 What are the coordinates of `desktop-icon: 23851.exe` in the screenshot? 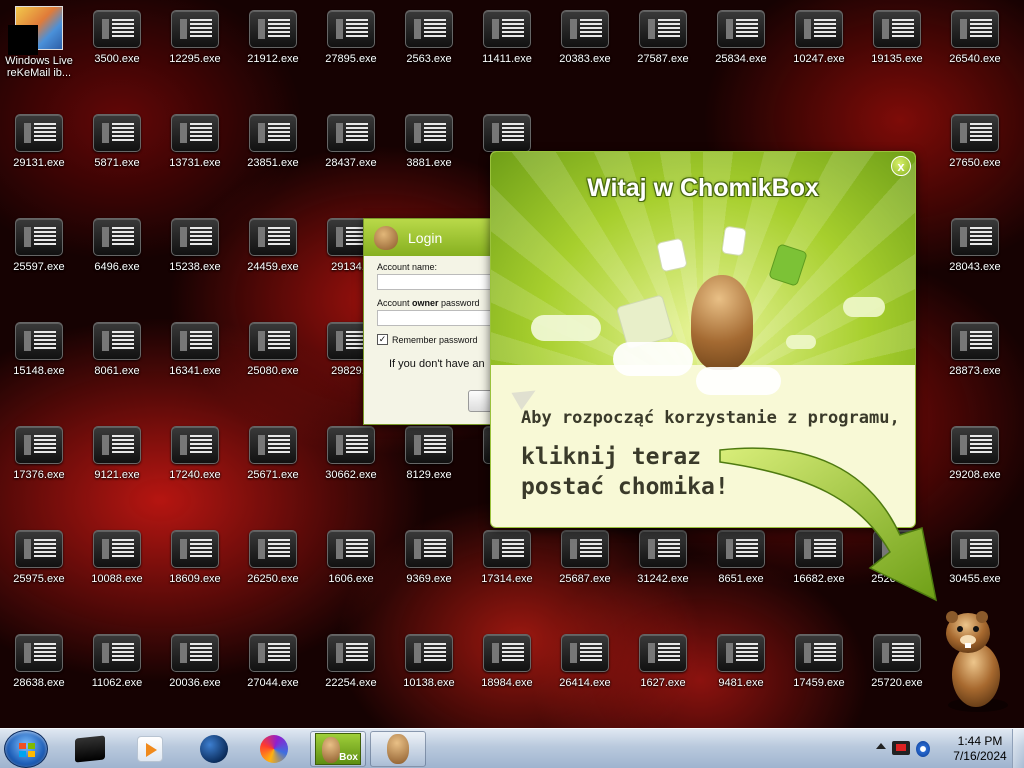 It's located at (273, 149).